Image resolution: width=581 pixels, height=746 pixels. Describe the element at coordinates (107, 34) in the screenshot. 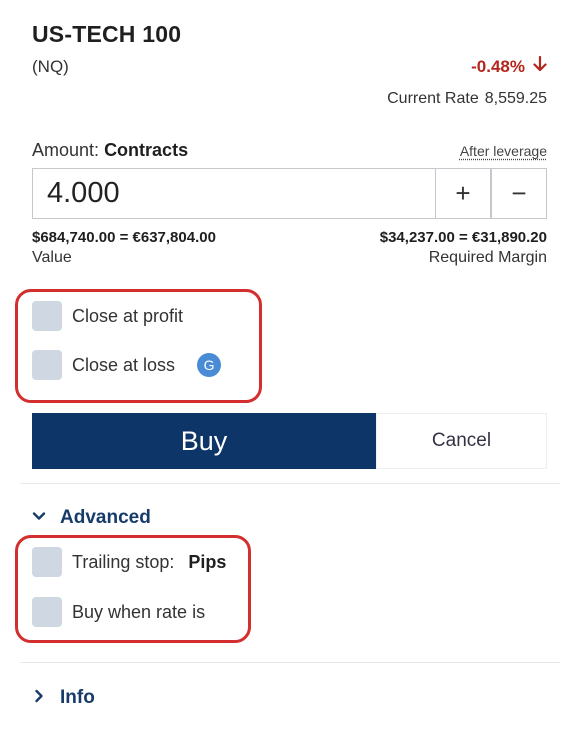

I see `instrument-name: US-TECH 100` at that location.